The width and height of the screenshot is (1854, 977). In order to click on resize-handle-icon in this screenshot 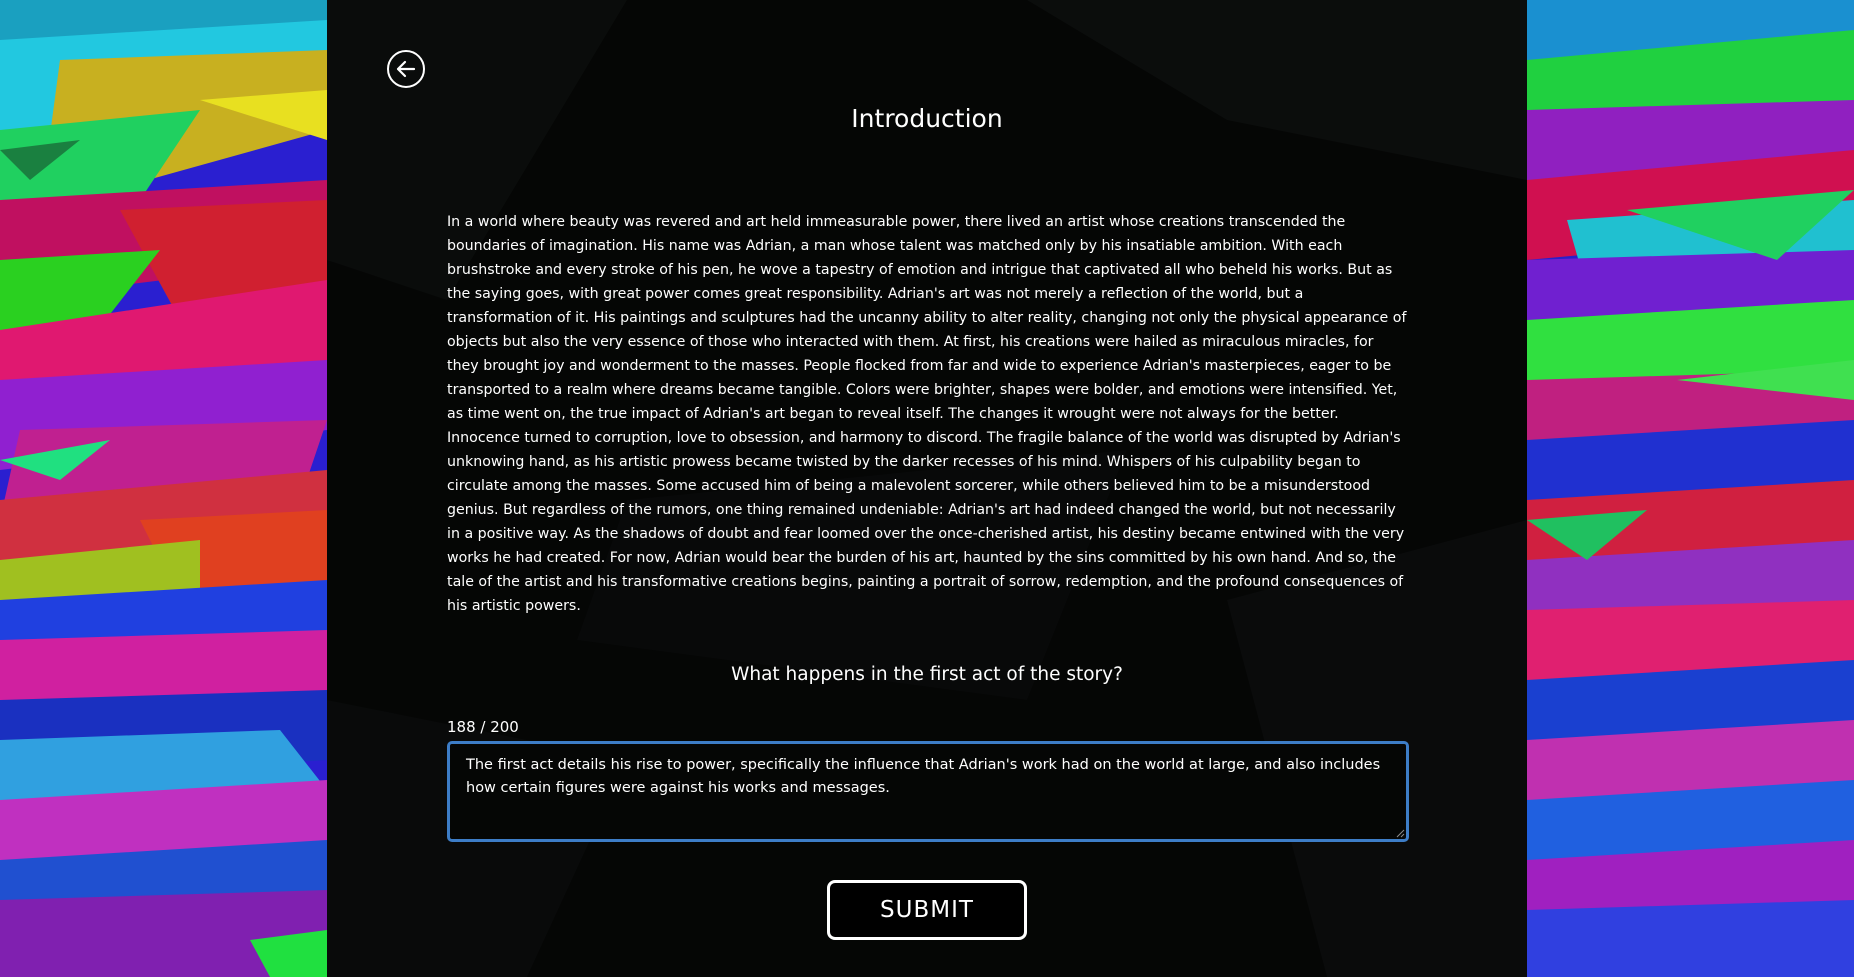, I will do `click(1400, 833)`.